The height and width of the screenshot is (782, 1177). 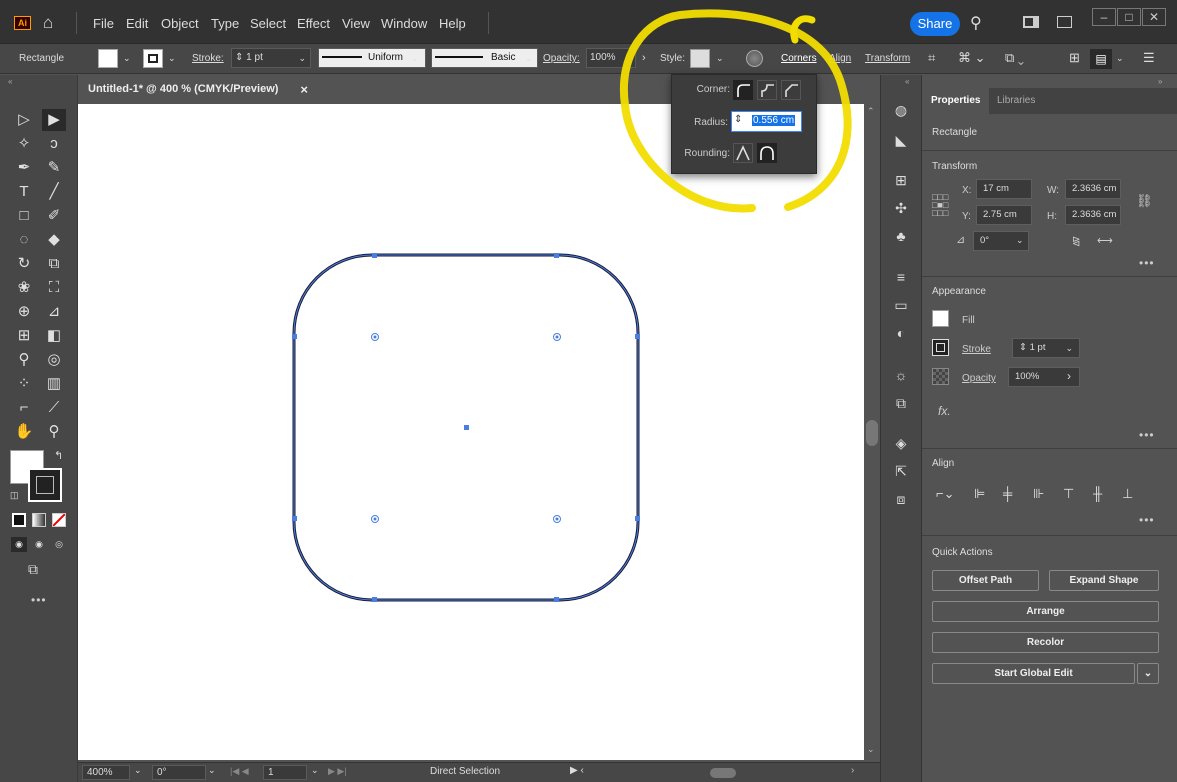 I want to click on direct-selection-tool-icon: ▶, so click(x=54, y=120).